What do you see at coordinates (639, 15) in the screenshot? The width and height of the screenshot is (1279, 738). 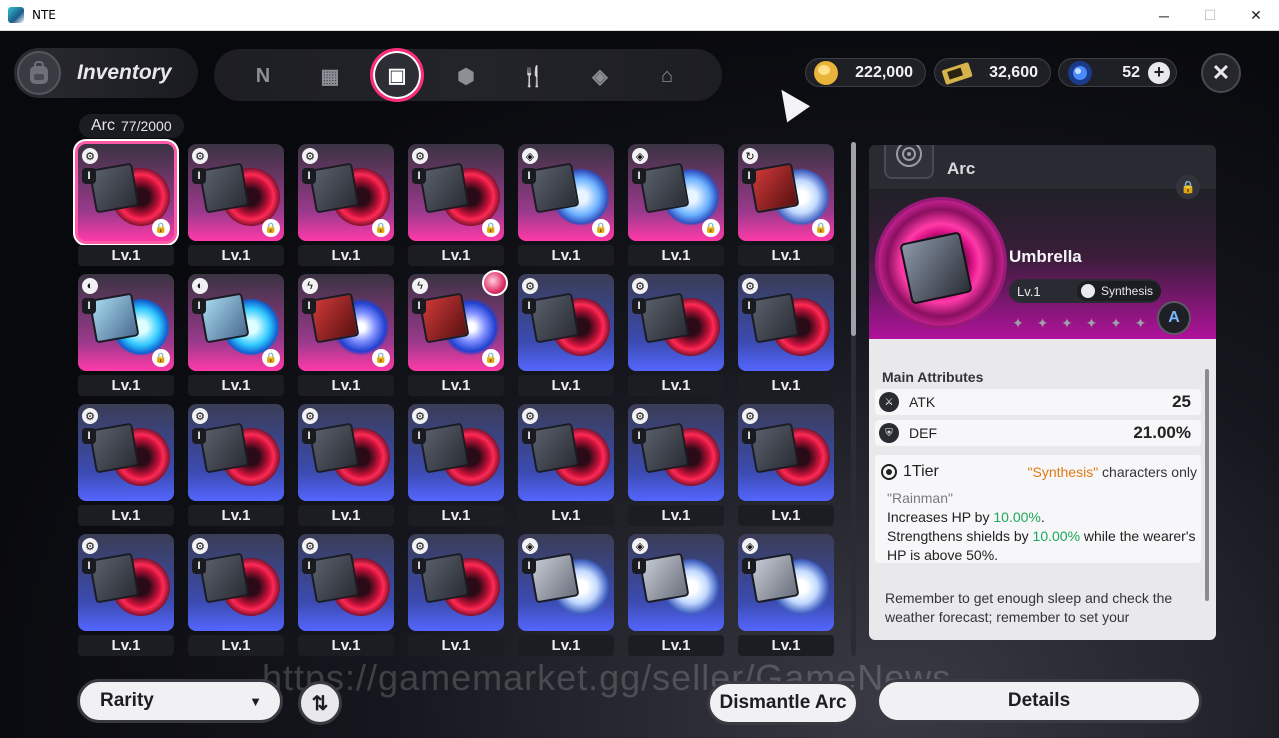 I see `window-titlebar: NTE ─ ☐ ✕` at bounding box center [639, 15].